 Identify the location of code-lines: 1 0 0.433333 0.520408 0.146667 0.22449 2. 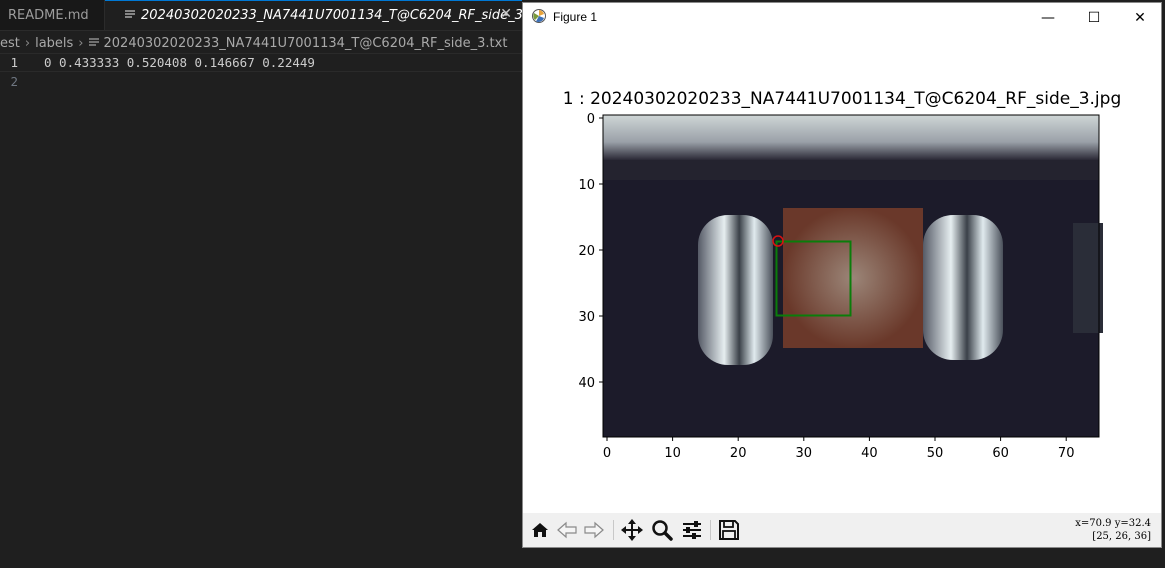
(261, 72).